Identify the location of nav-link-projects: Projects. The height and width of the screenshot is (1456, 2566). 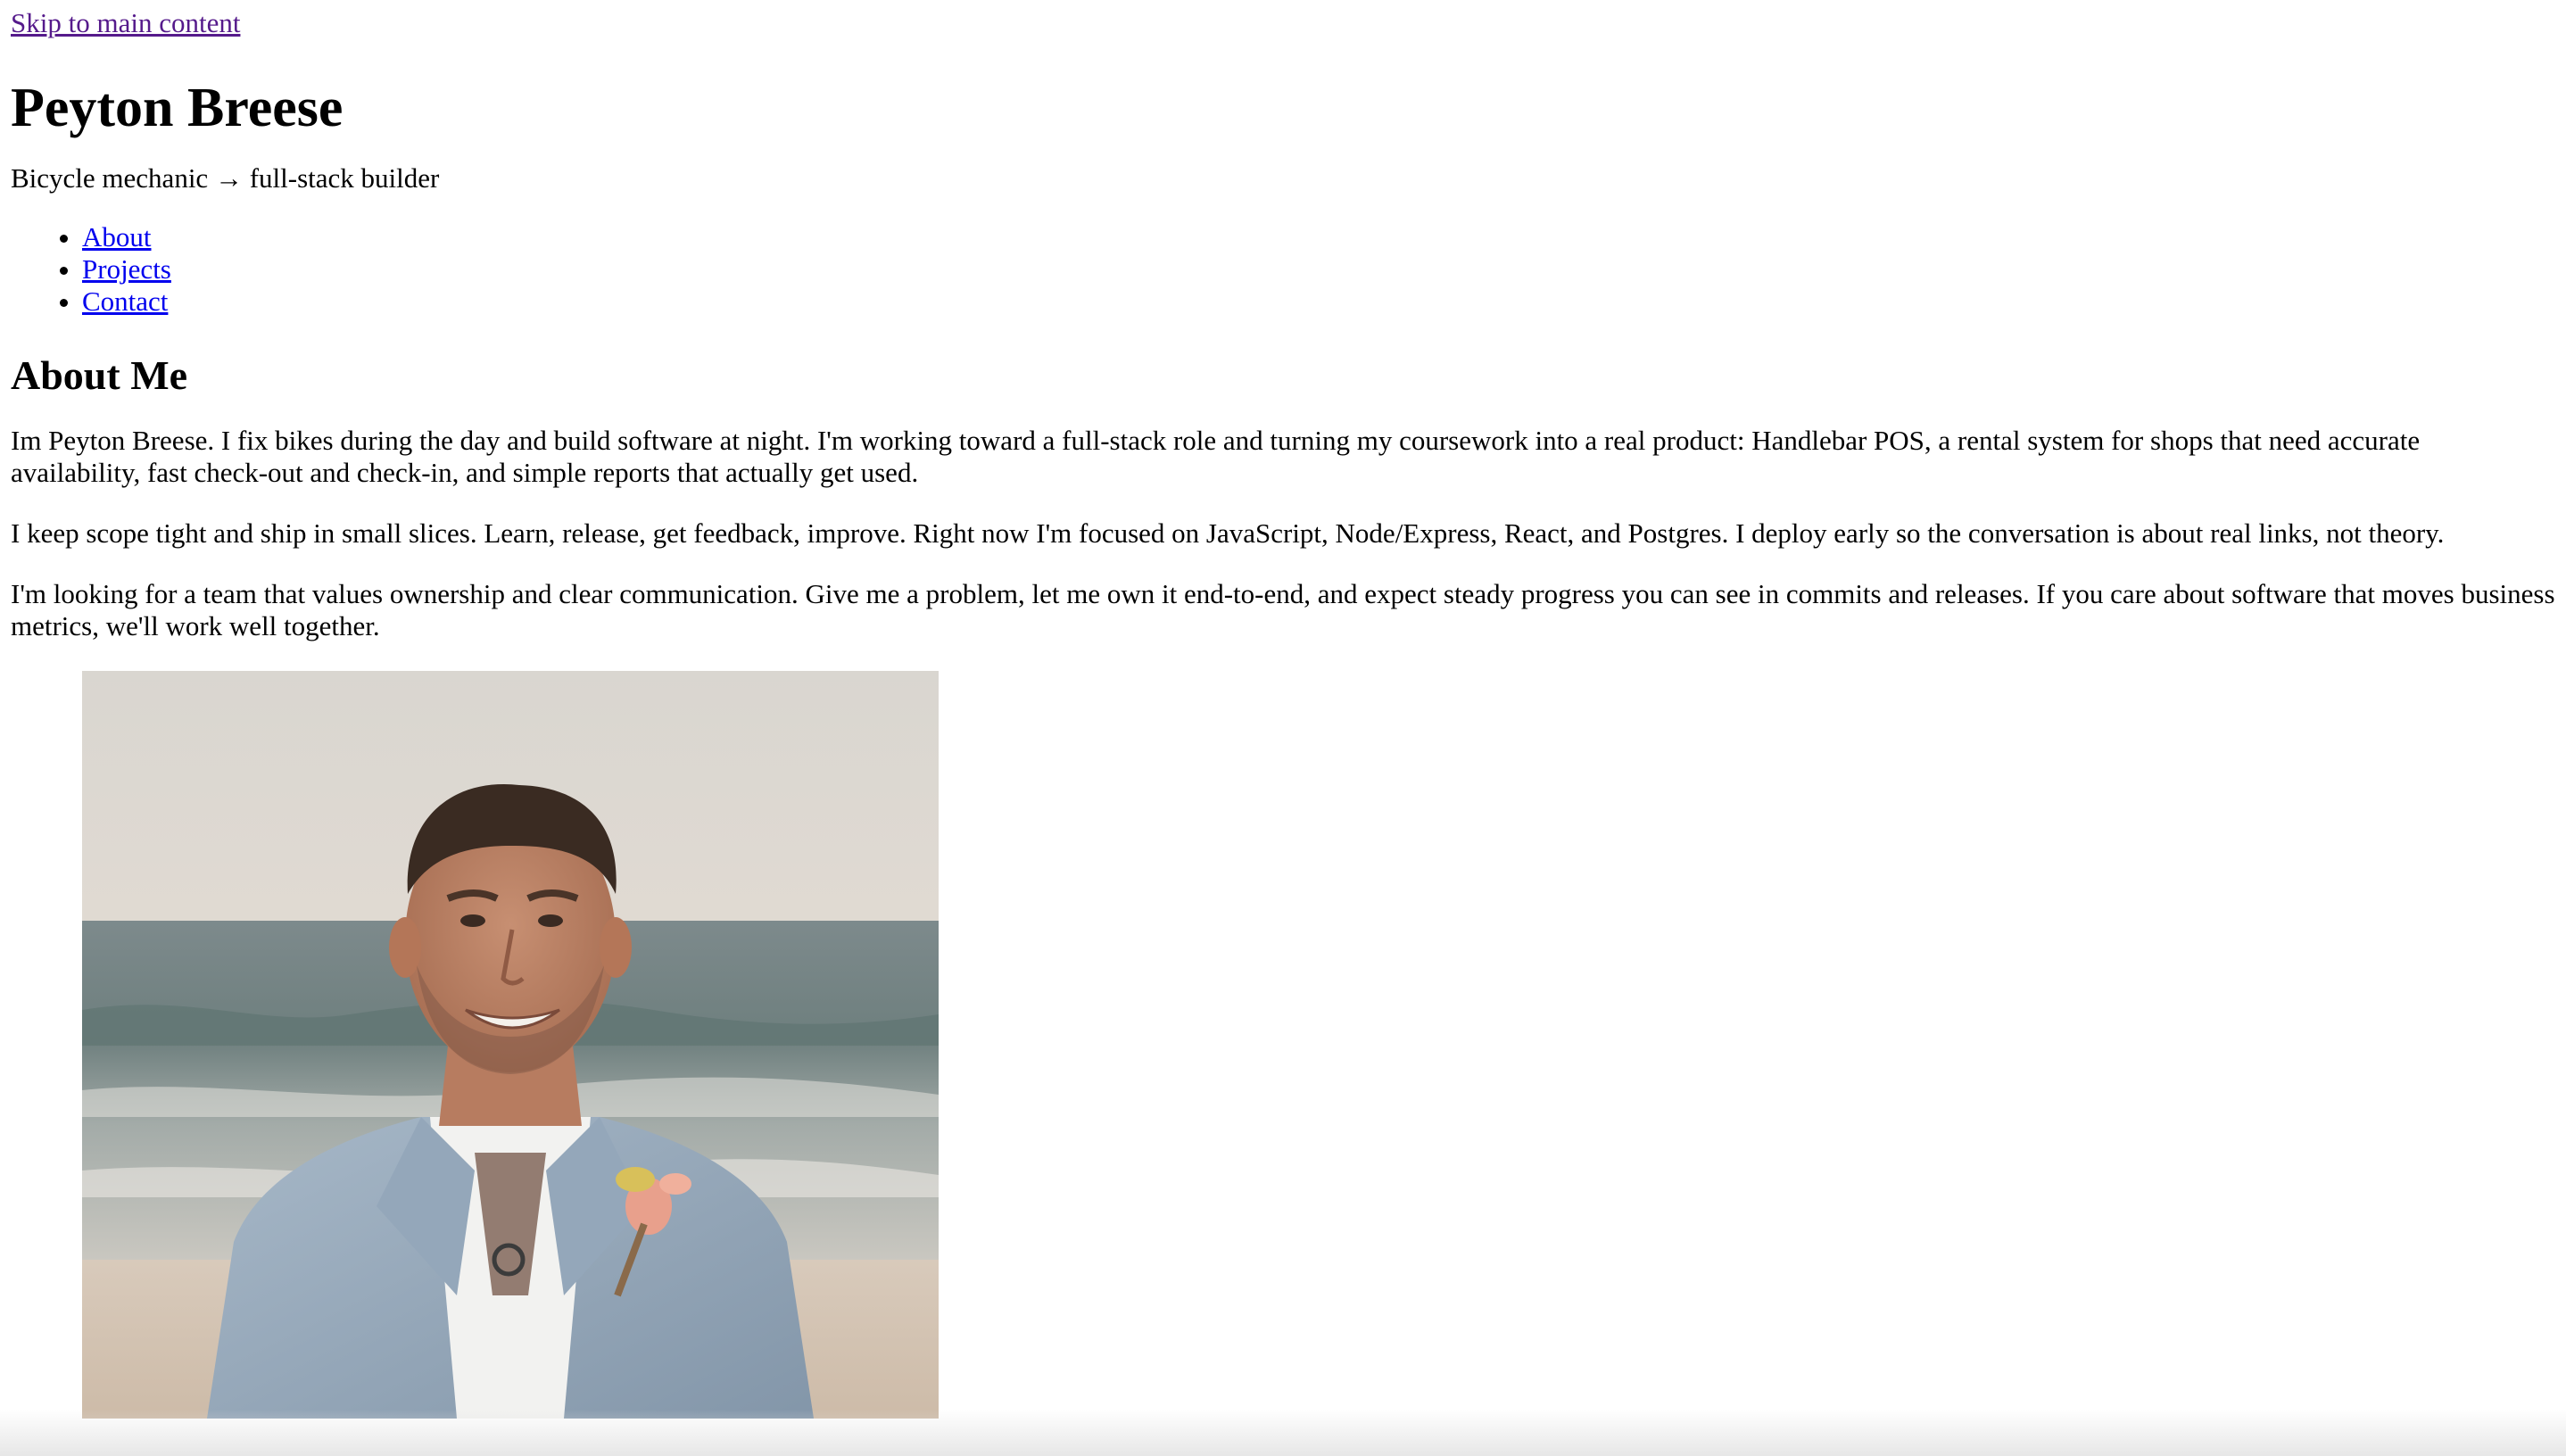
(126, 269).